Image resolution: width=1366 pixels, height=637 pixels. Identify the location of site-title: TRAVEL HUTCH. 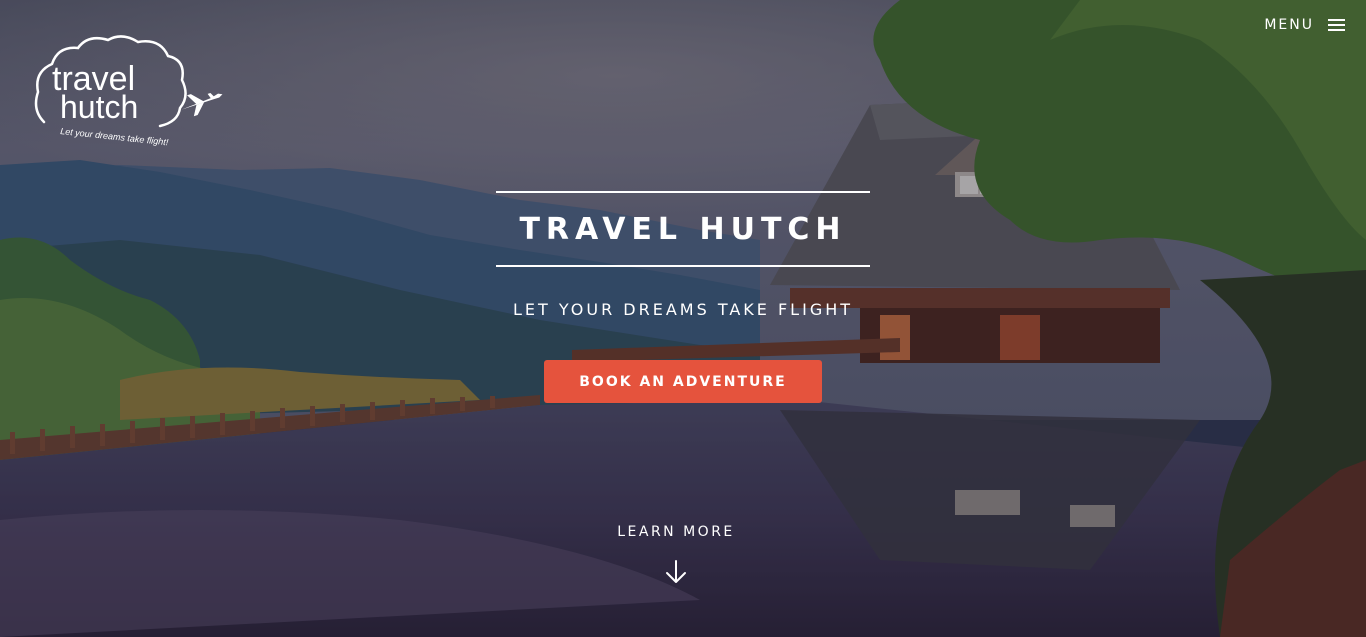
(683, 229).